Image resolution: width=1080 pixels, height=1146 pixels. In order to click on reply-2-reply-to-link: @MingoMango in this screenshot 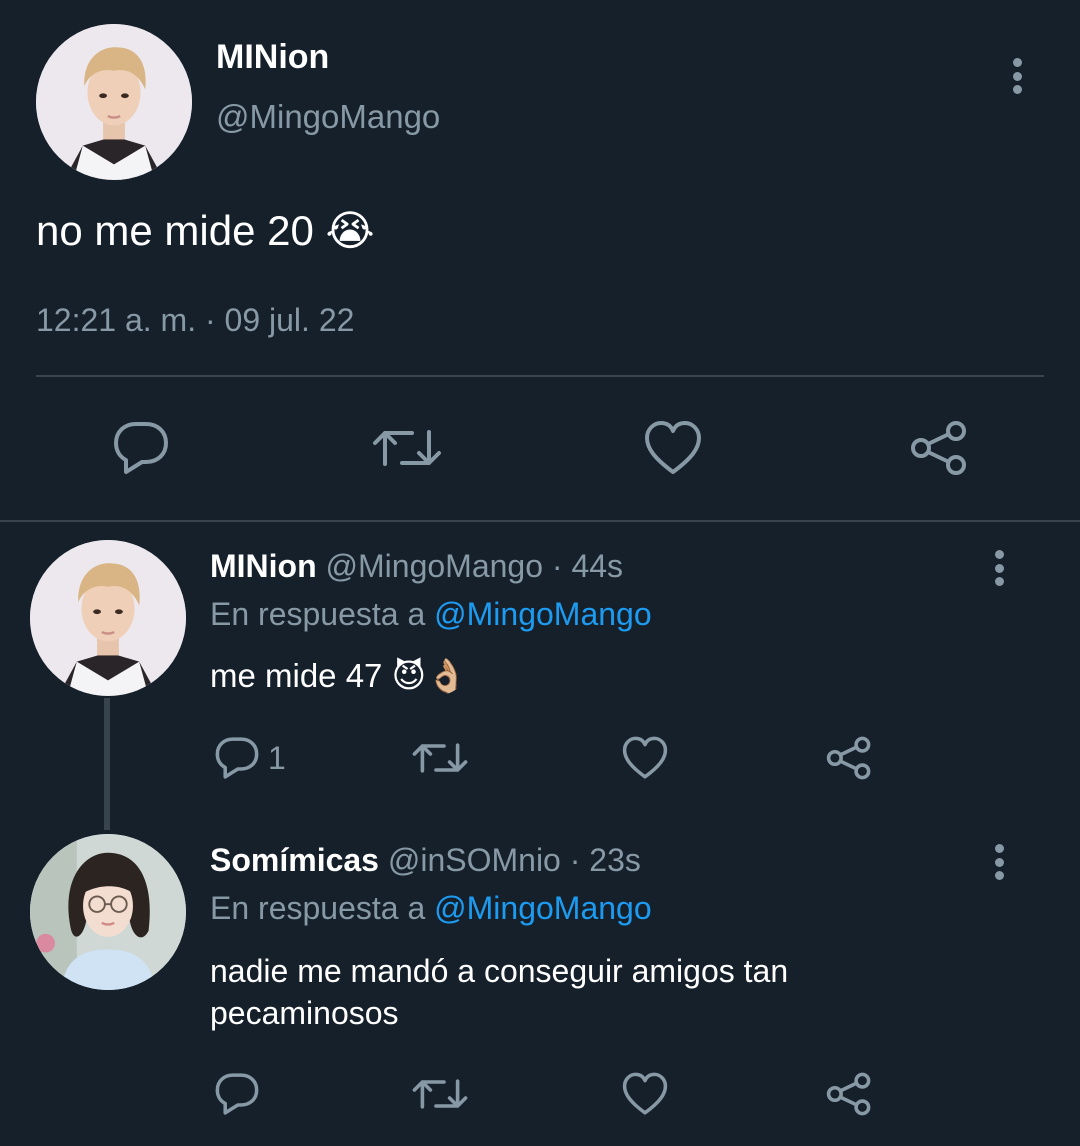, I will do `click(542, 908)`.